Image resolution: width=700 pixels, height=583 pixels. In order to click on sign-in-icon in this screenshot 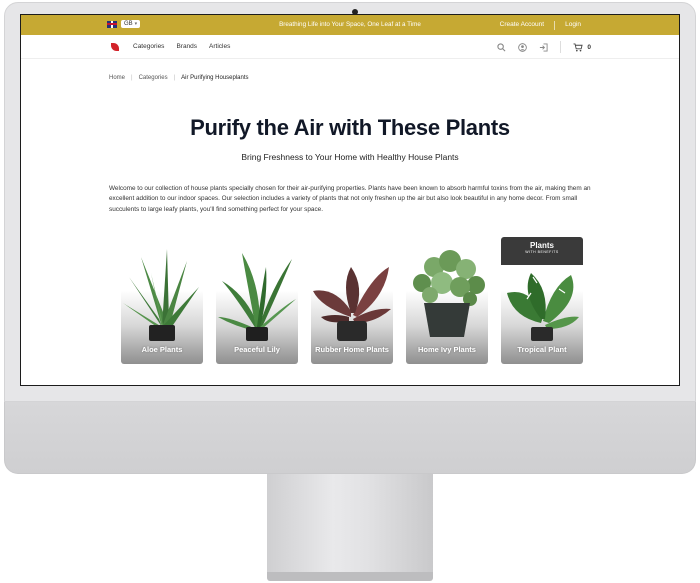, I will do `click(543, 47)`.